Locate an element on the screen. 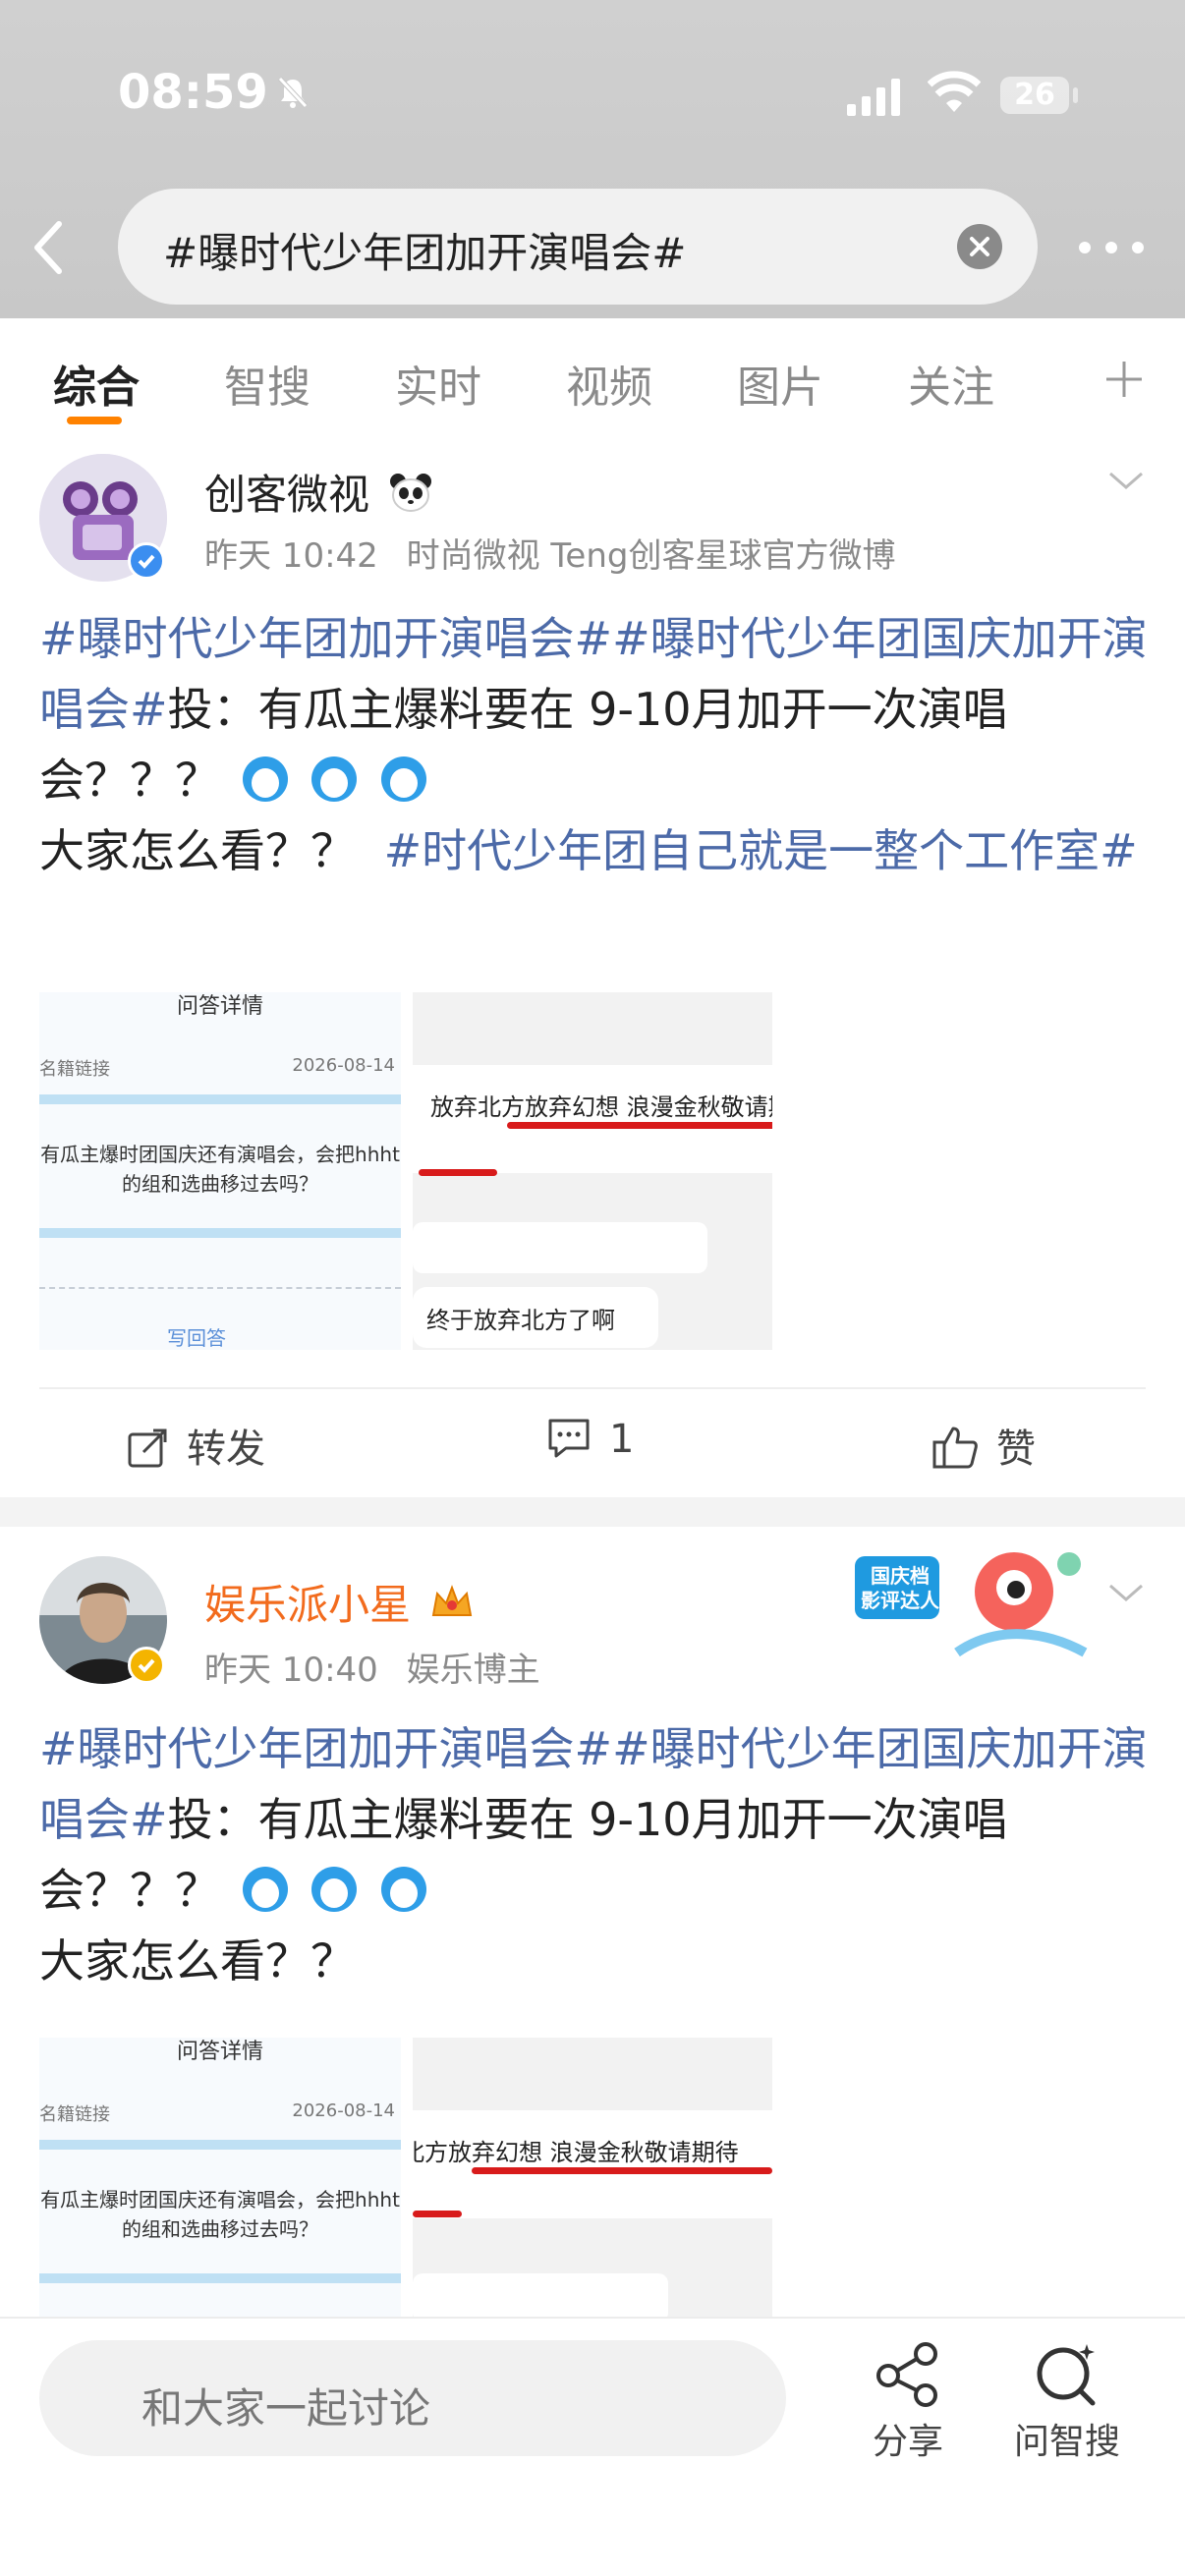 The image size is (1185, 2576). battery-nub is located at coordinates (1076, 95).